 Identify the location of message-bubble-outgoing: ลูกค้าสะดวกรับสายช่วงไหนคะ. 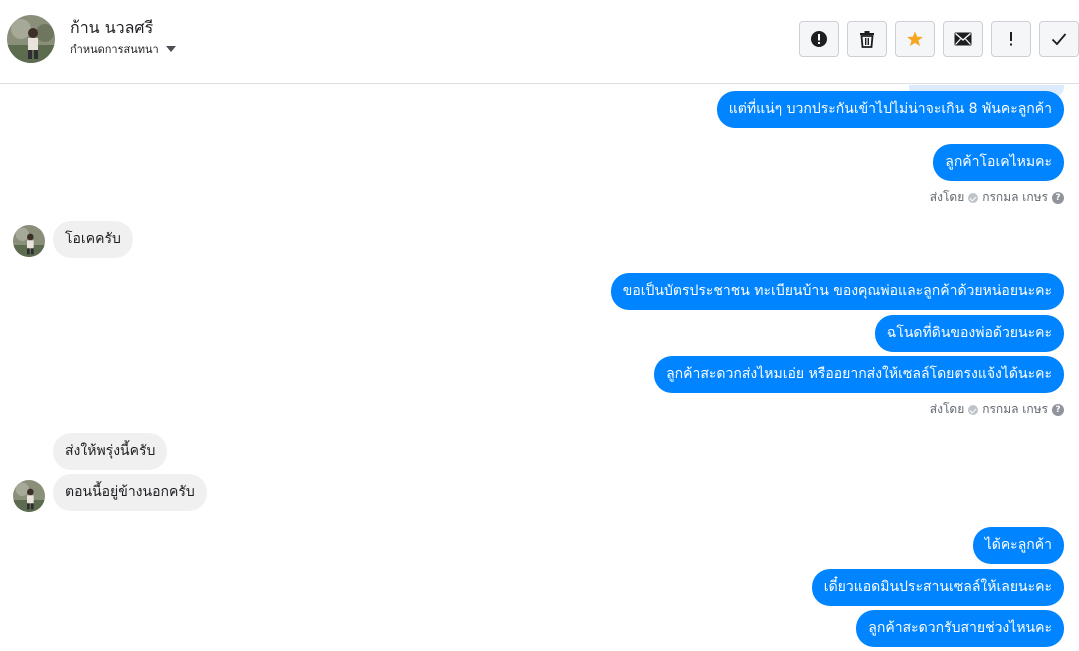
(960, 628).